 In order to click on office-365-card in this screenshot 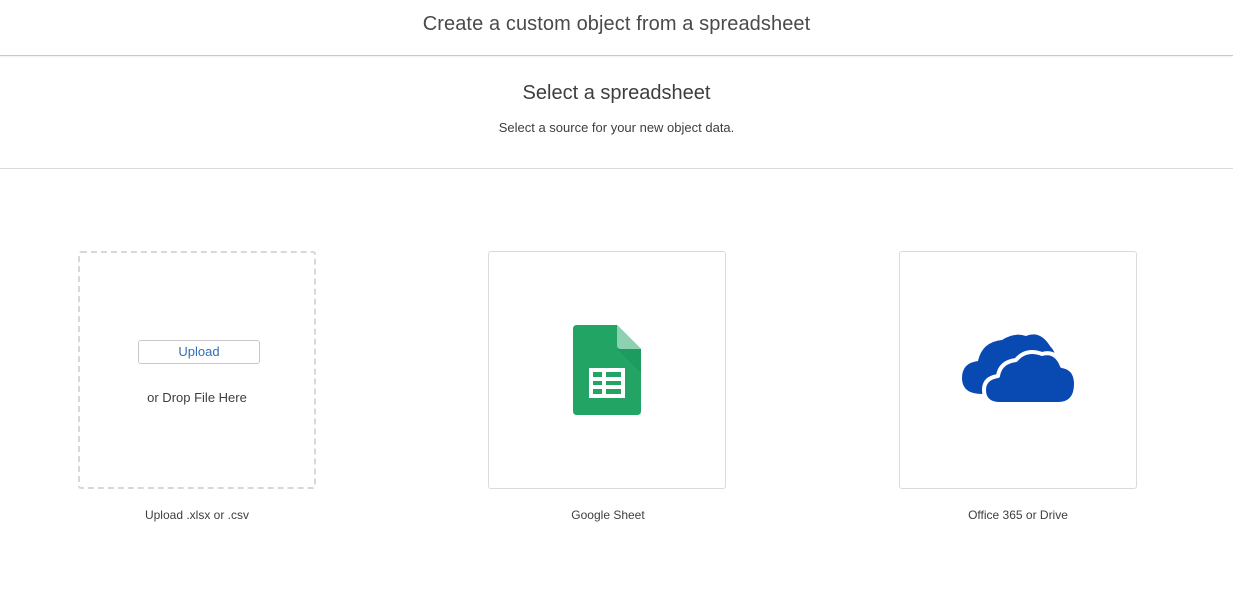, I will do `click(1018, 370)`.